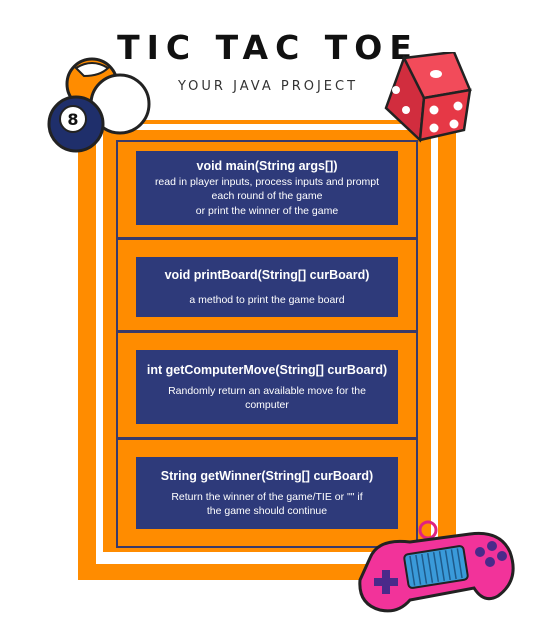  I want to click on billiard-balls-icon: 8, so click(99, 105).